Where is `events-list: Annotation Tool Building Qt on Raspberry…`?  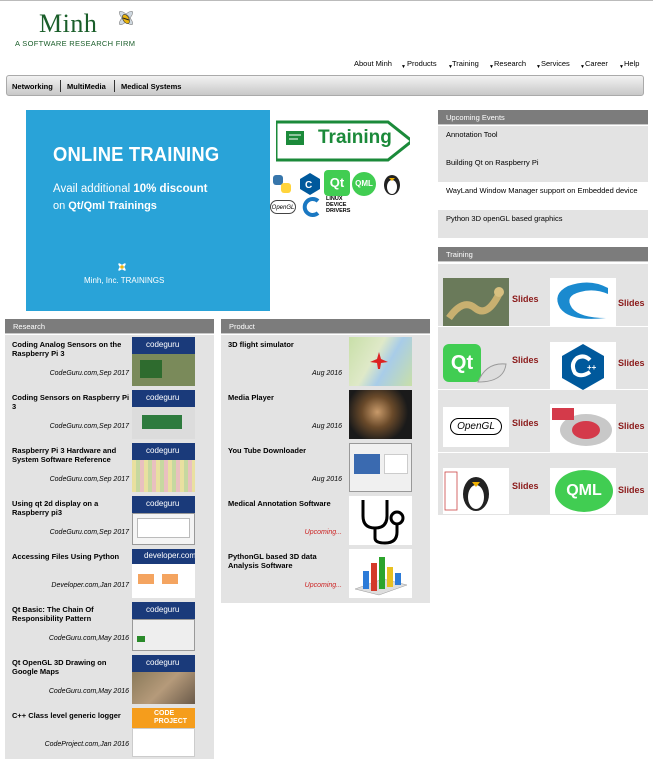
events-list: Annotation Tool Building Qt on Raspberry… is located at coordinates (543, 182).